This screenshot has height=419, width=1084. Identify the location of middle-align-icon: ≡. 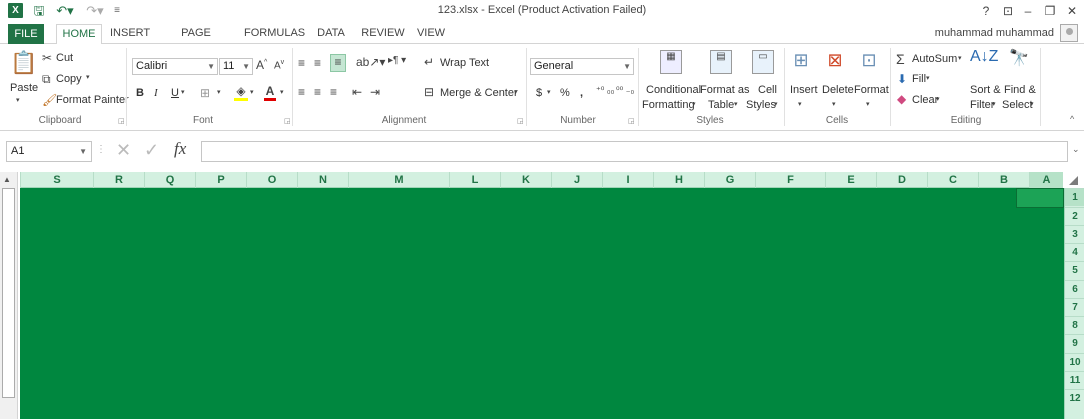
(317, 63).